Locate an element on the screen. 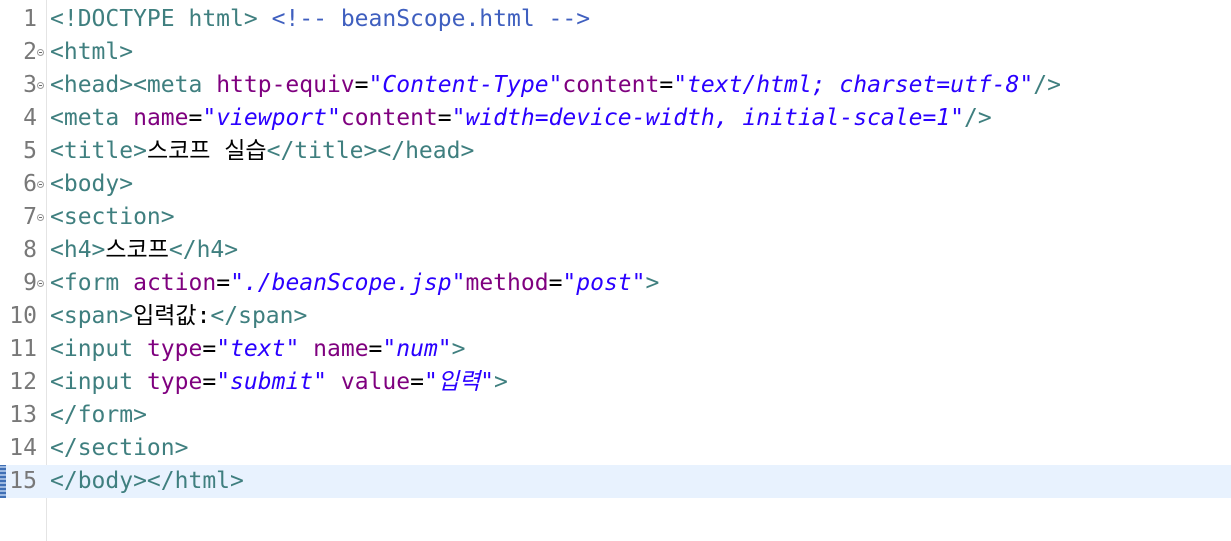 The width and height of the screenshot is (1231, 541). code-text: </form> is located at coordinates (98, 415).